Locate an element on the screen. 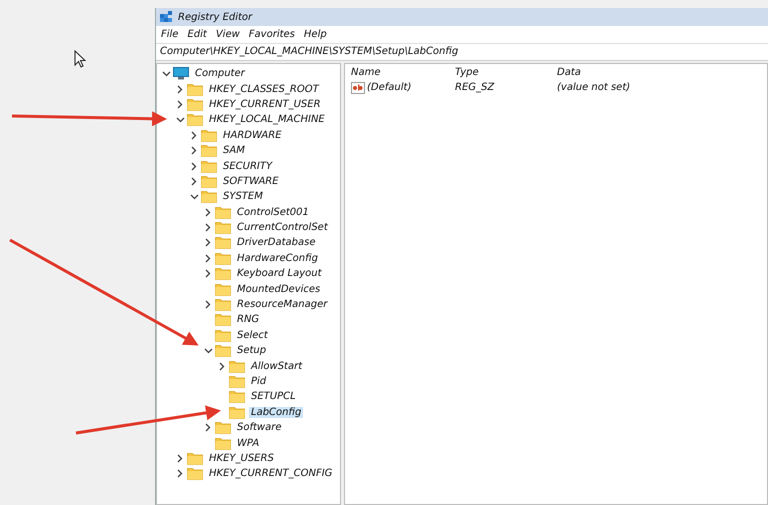 Image resolution: width=768 pixels, height=505 pixels. registry-cubes-icon is located at coordinates (166, 17).